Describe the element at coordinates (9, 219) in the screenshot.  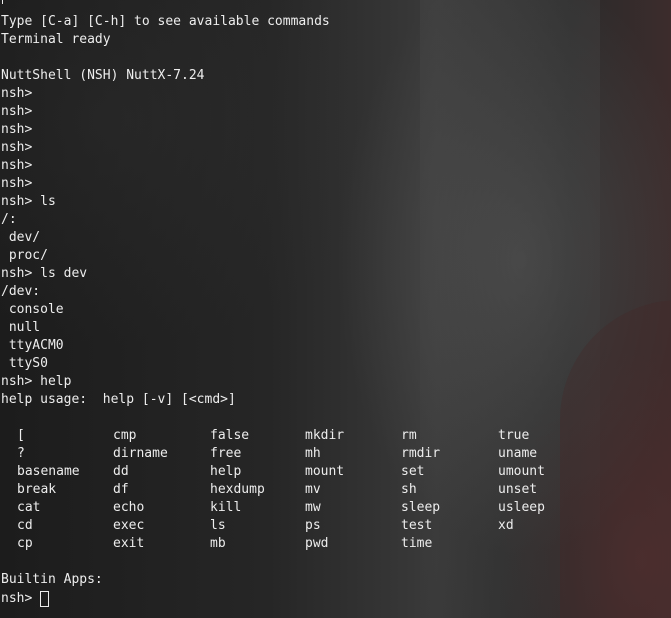
I see `terminal-line: /:` at that location.